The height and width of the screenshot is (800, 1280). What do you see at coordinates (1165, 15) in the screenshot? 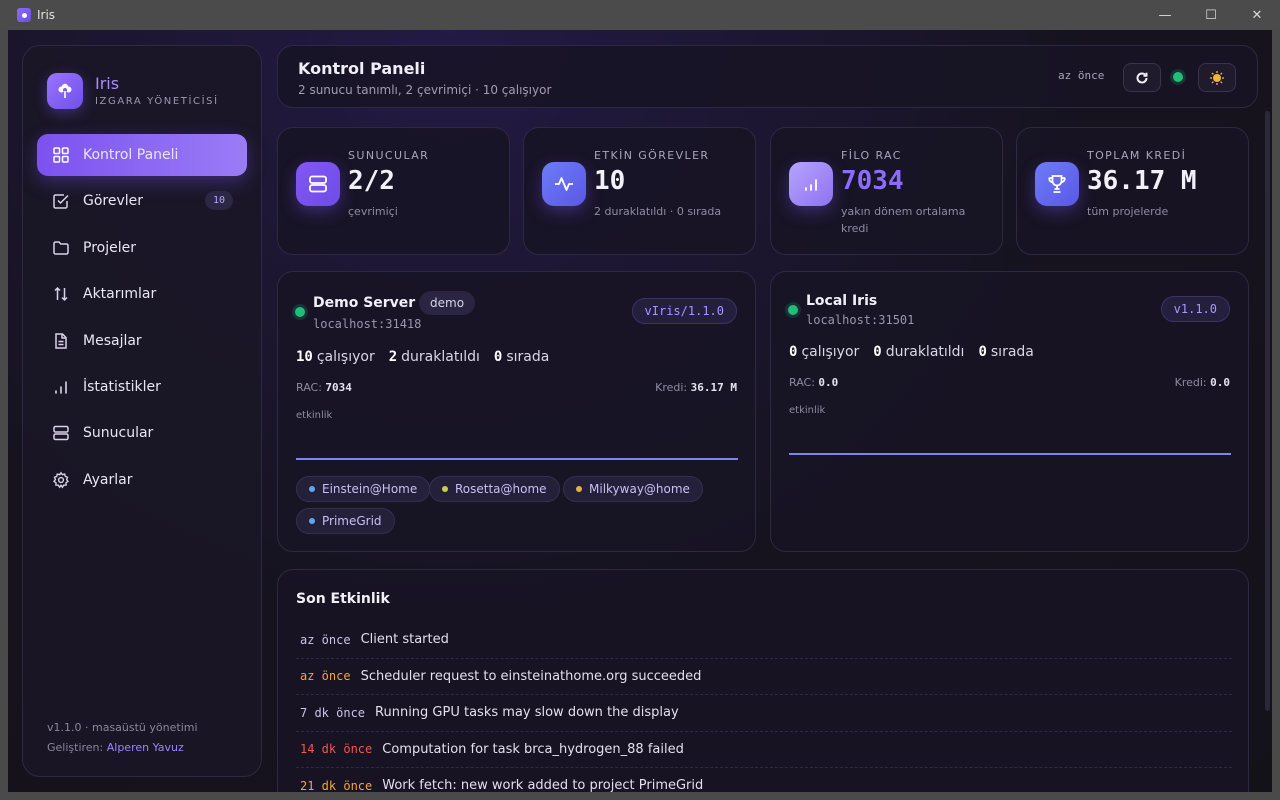
I see `minimize-button: —` at bounding box center [1165, 15].